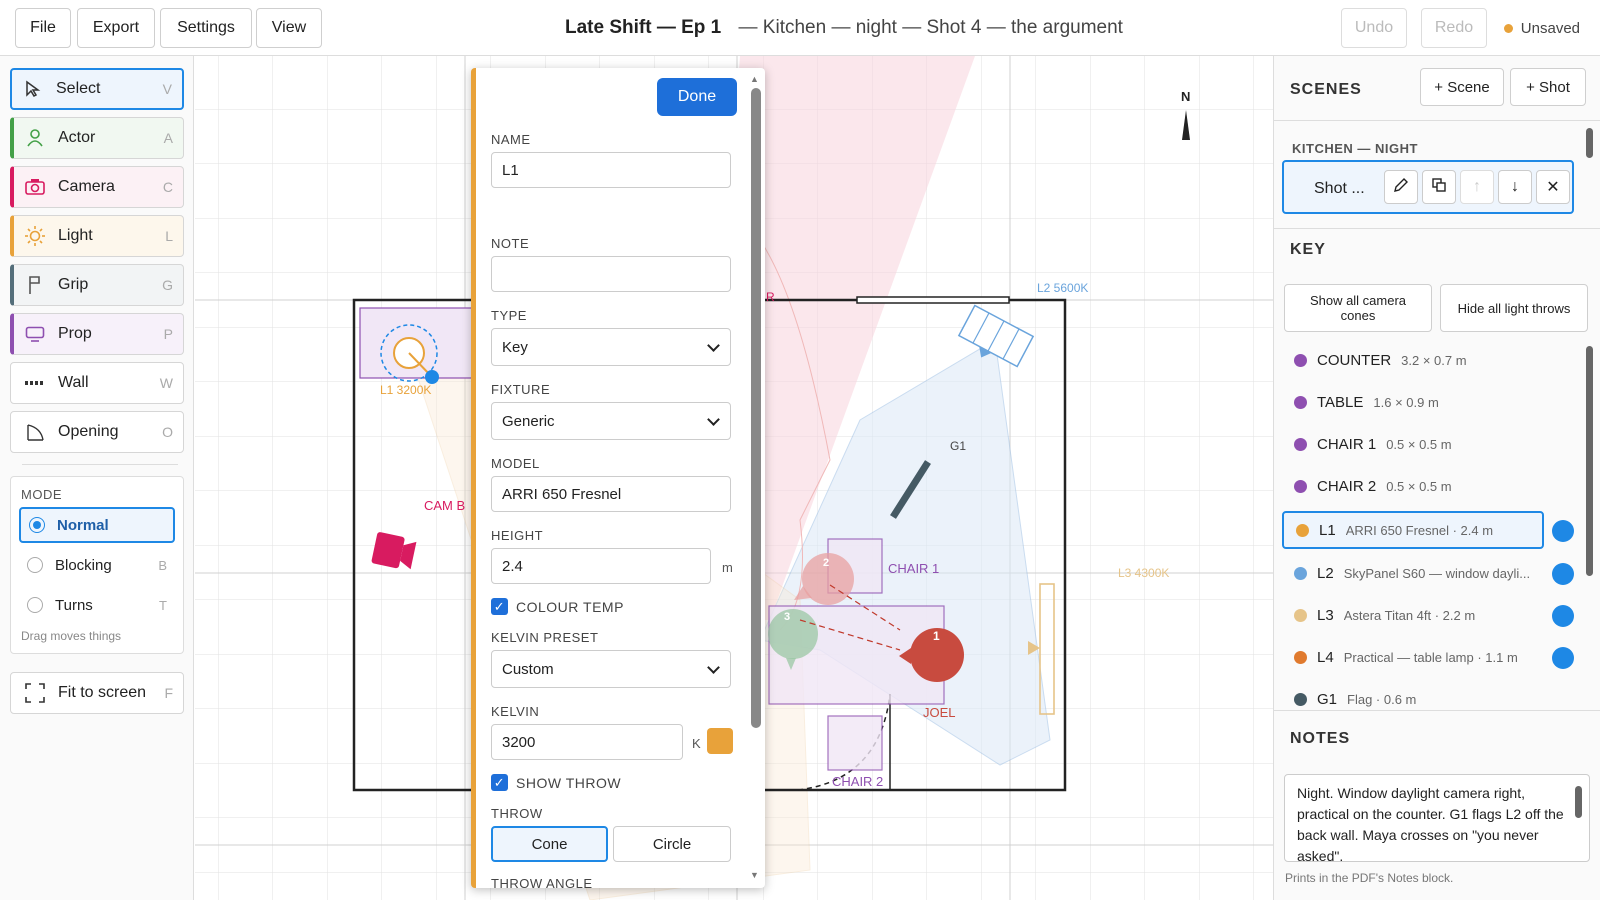 This screenshot has width=1600, height=900. I want to click on scene-group-label: KITCHEN — NIGHT, so click(1355, 148).